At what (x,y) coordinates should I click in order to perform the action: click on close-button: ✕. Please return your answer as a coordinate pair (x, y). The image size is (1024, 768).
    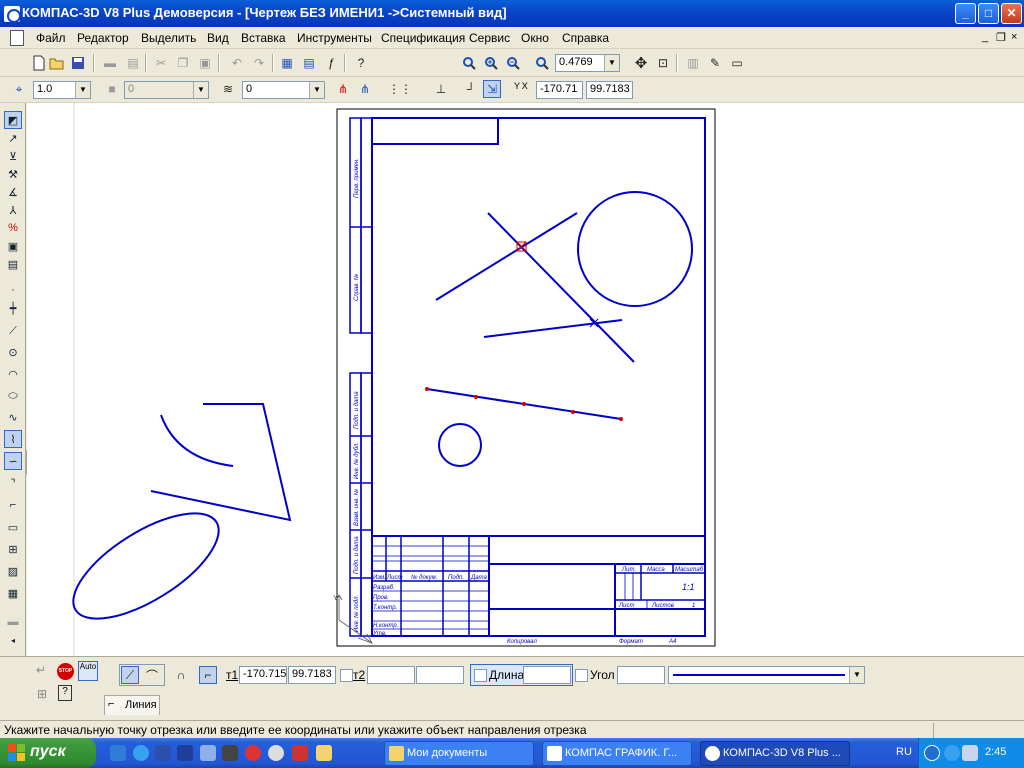
    Looking at the image, I should click on (1011, 13).